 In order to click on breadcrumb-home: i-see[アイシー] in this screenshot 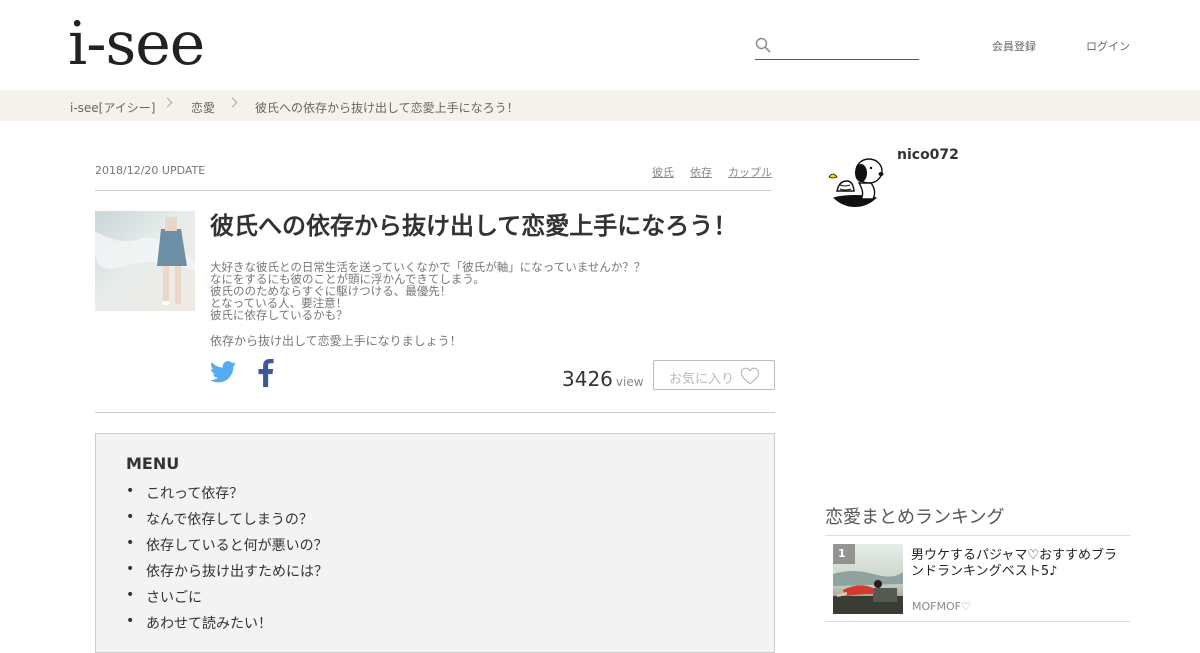, I will do `click(112, 107)`.